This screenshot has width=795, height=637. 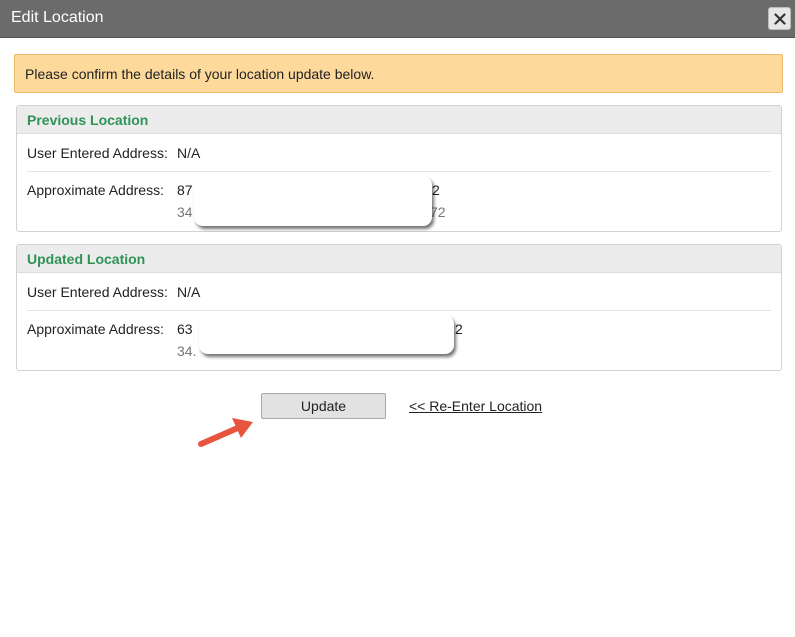 What do you see at coordinates (185, 329) in the screenshot?
I see `updated-approximate-line1-start: 63` at bounding box center [185, 329].